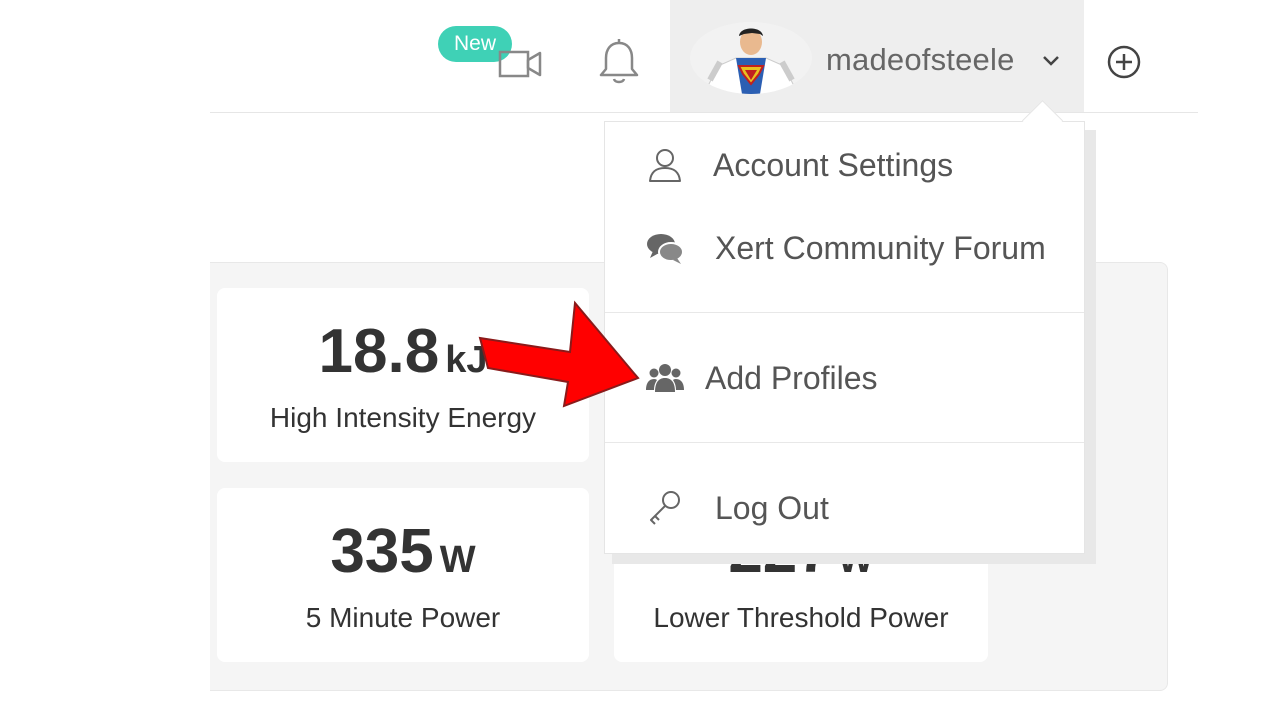 This screenshot has height=720, width=1280. Describe the element at coordinates (1051, 61) in the screenshot. I see `chevron-down-icon` at that location.